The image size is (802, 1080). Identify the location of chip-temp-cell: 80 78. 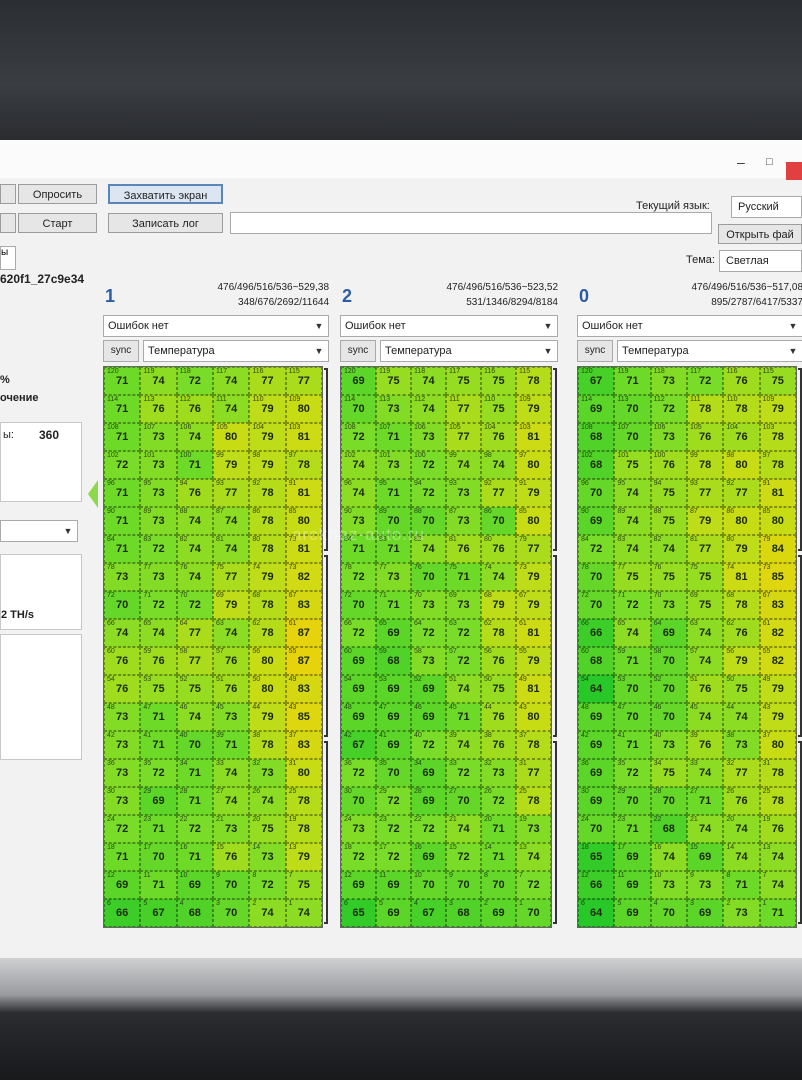
(267, 549).